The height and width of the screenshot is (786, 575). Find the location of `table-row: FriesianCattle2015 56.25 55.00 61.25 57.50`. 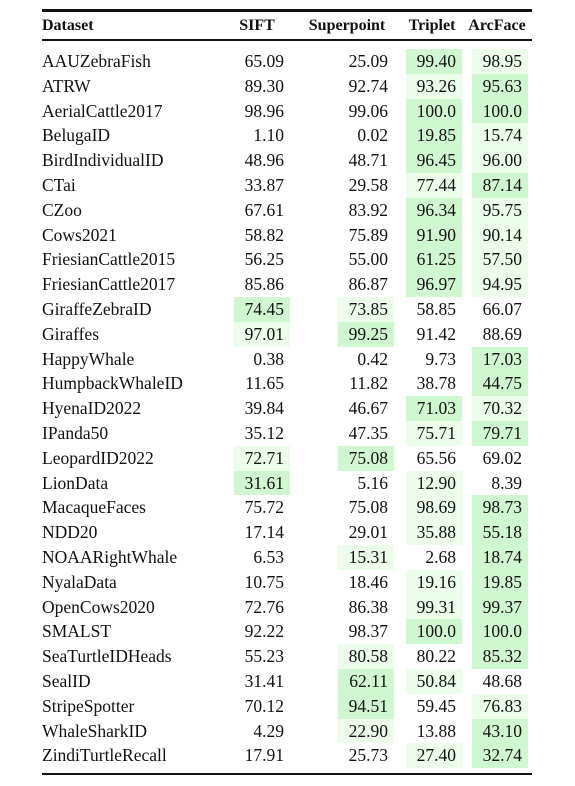

table-row: FriesianCattle2015 56.25 55.00 61.25 57.50 is located at coordinates (287, 260).